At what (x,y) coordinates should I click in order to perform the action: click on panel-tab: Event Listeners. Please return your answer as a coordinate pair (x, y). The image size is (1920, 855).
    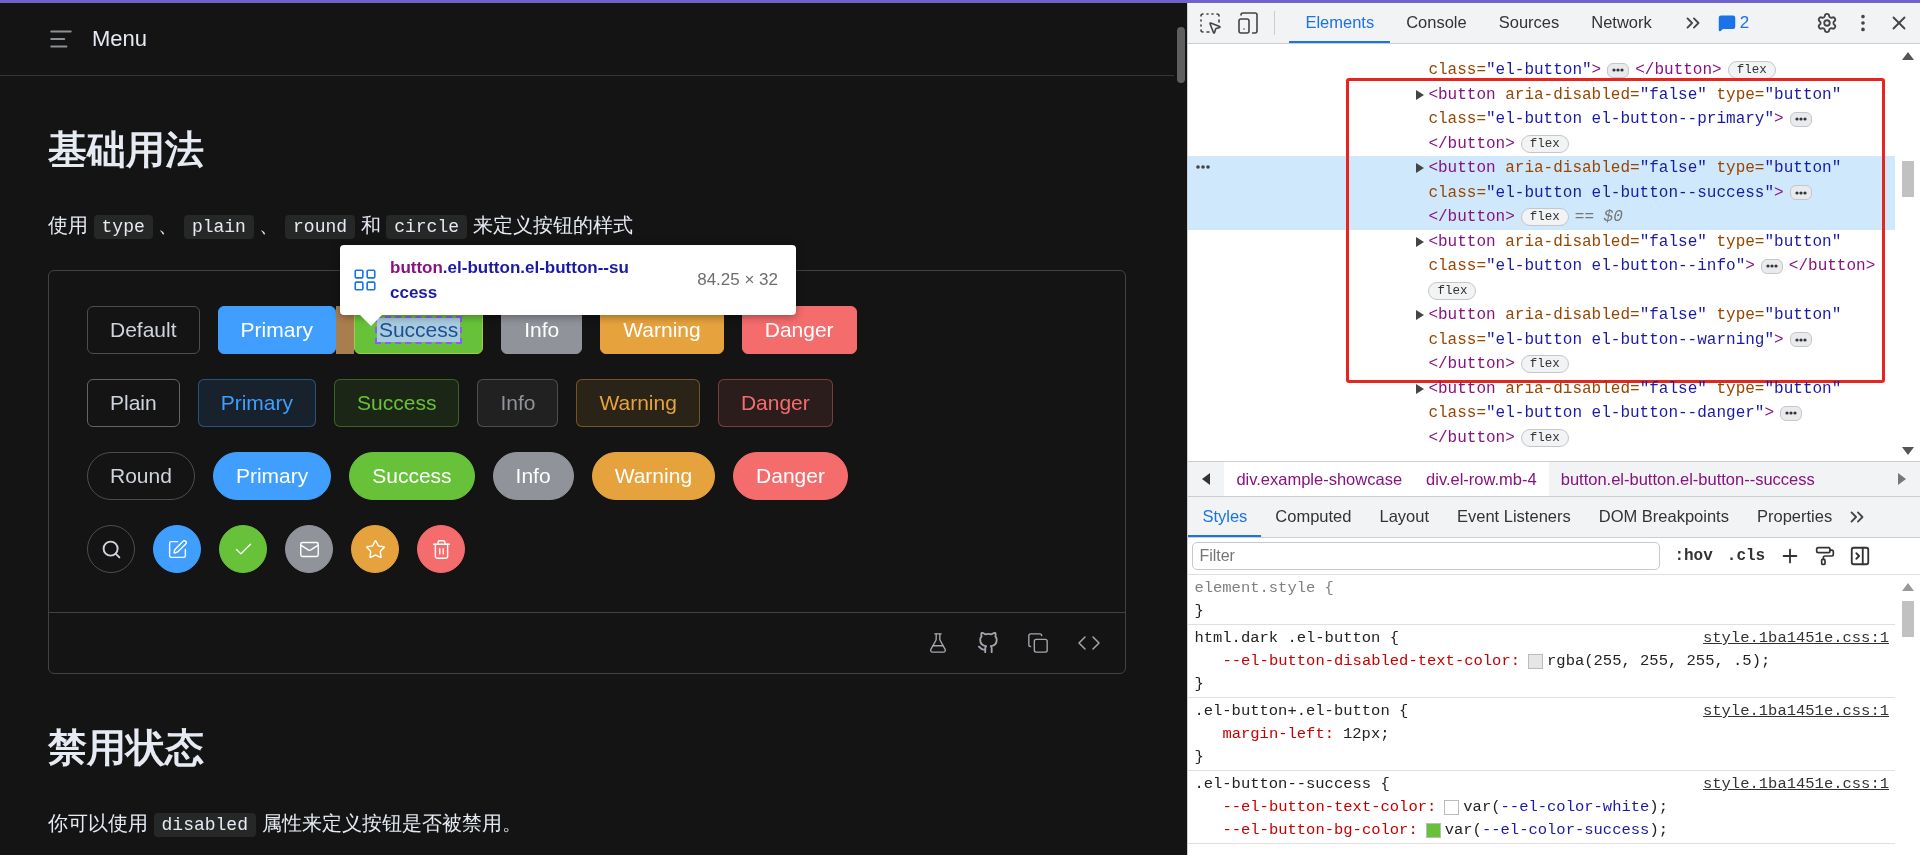
    Looking at the image, I should click on (1514, 517).